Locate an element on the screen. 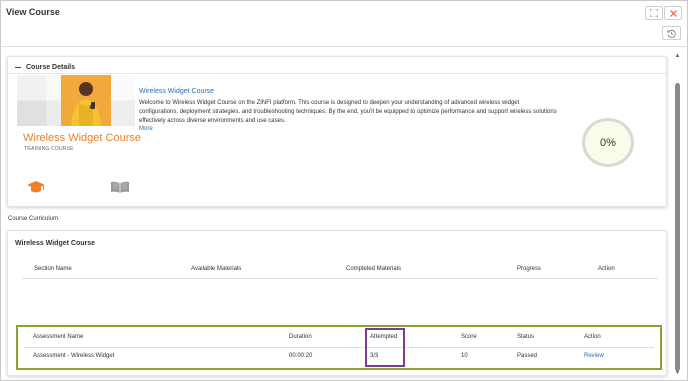 The height and width of the screenshot is (381, 688). scrollbar-thumb is located at coordinates (677, 227).